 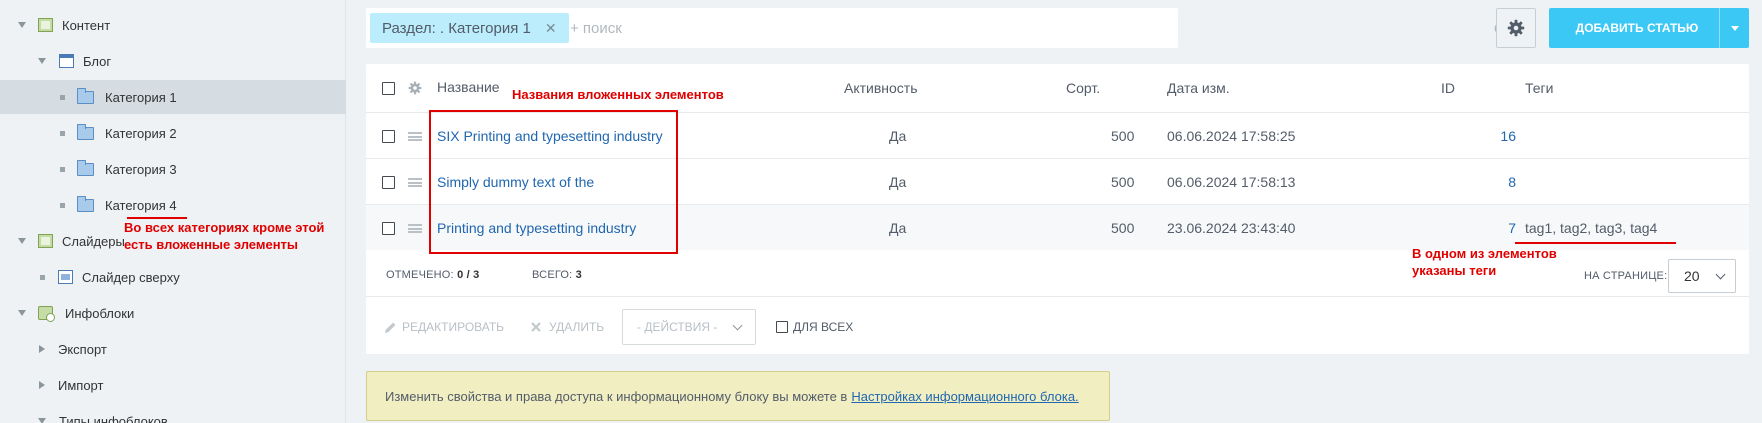 I want to click on iblock-settings-link: Настройках информационного блока., so click(x=964, y=396).